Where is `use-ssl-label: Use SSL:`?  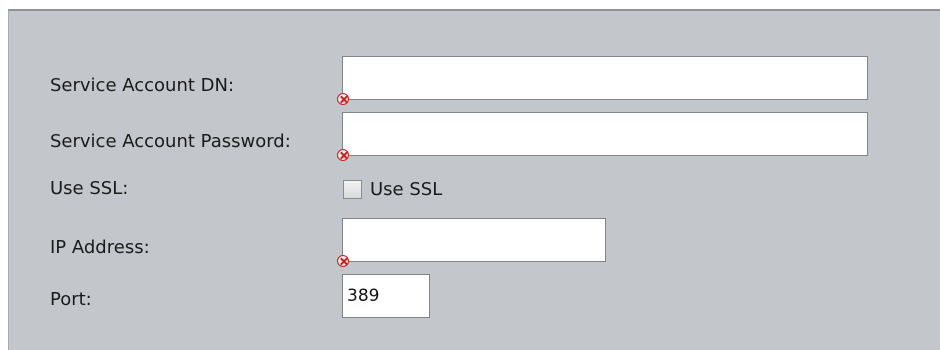 use-ssl-label: Use SSL: is located at coordinates (89, 188).